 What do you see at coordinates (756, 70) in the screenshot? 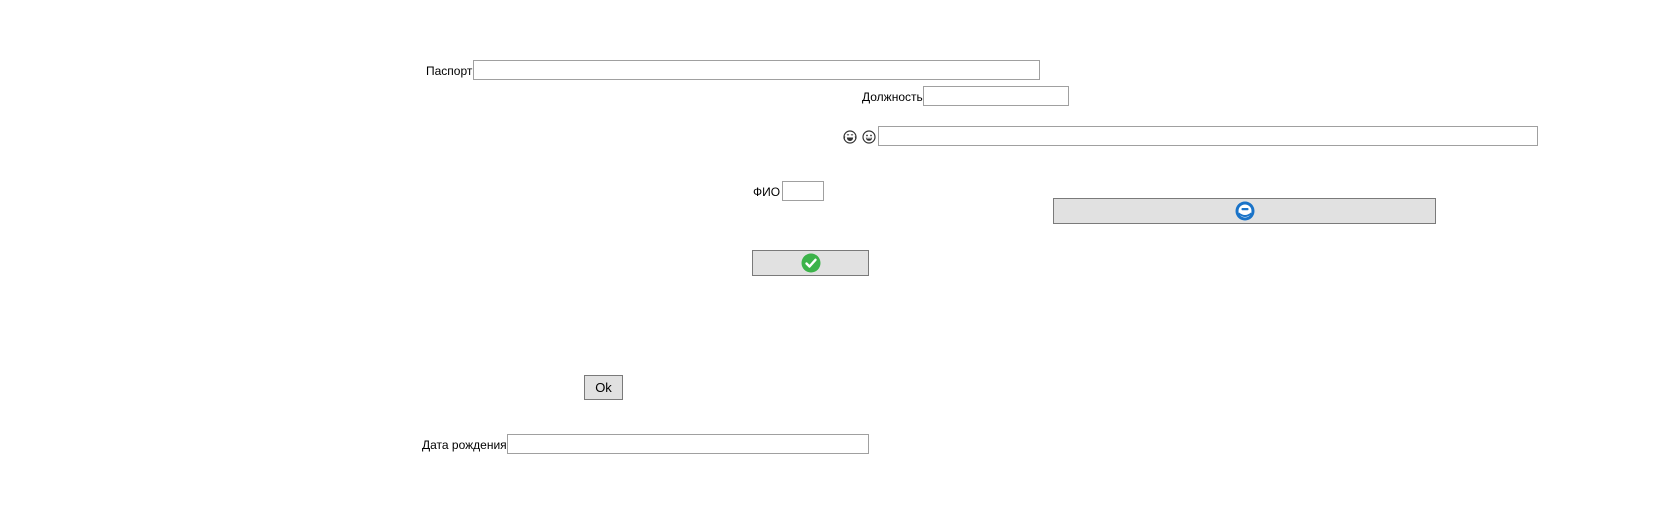
I see `passport-input` at bounding box center [756, 70].